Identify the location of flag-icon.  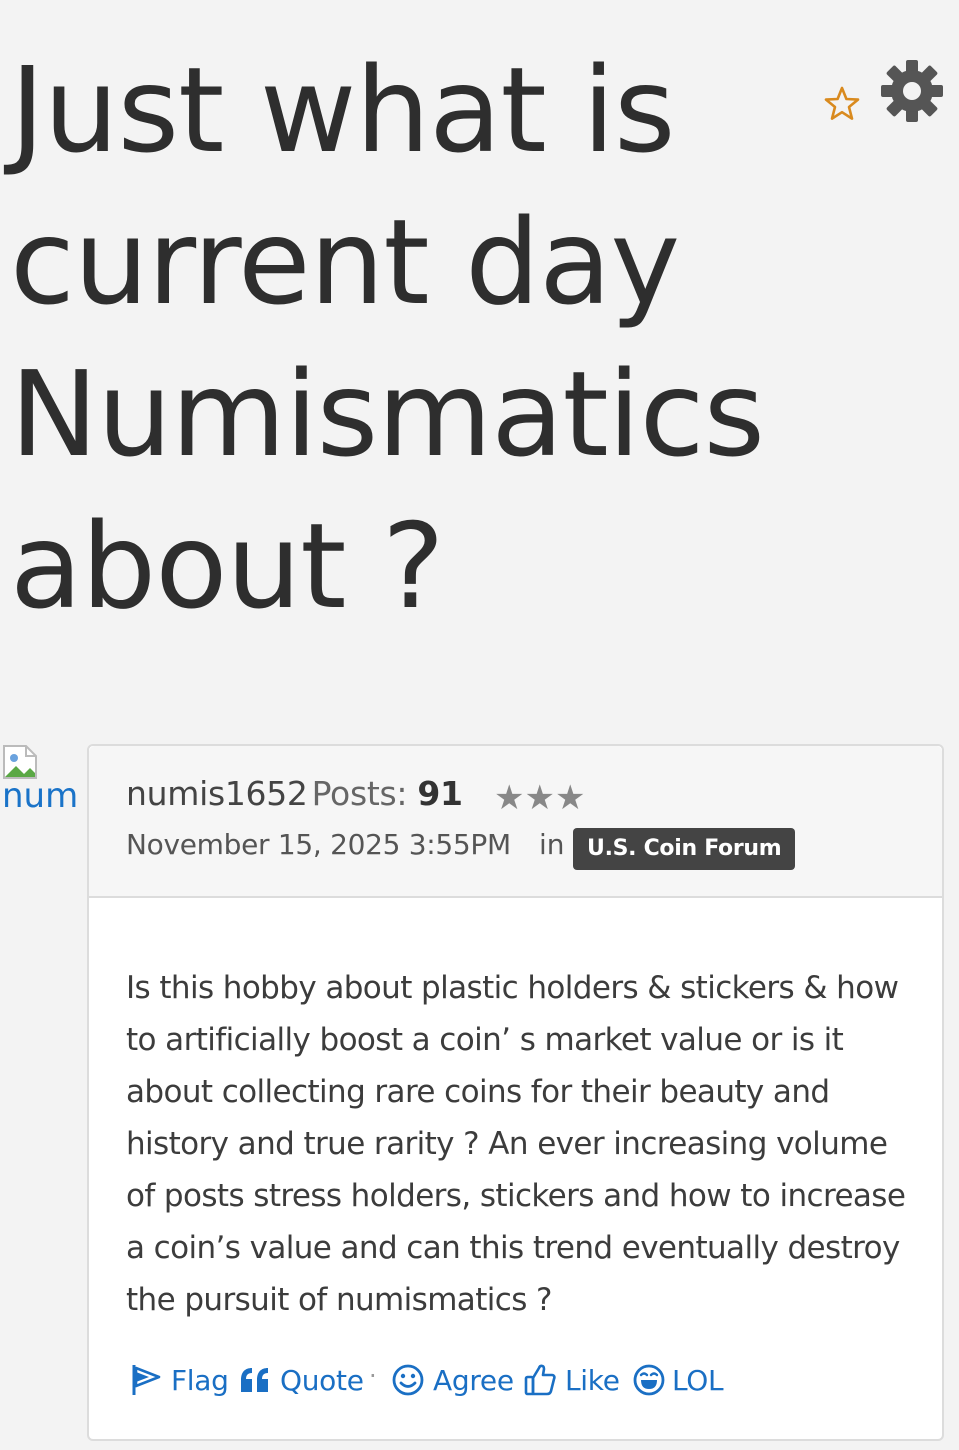
(146, 1380).